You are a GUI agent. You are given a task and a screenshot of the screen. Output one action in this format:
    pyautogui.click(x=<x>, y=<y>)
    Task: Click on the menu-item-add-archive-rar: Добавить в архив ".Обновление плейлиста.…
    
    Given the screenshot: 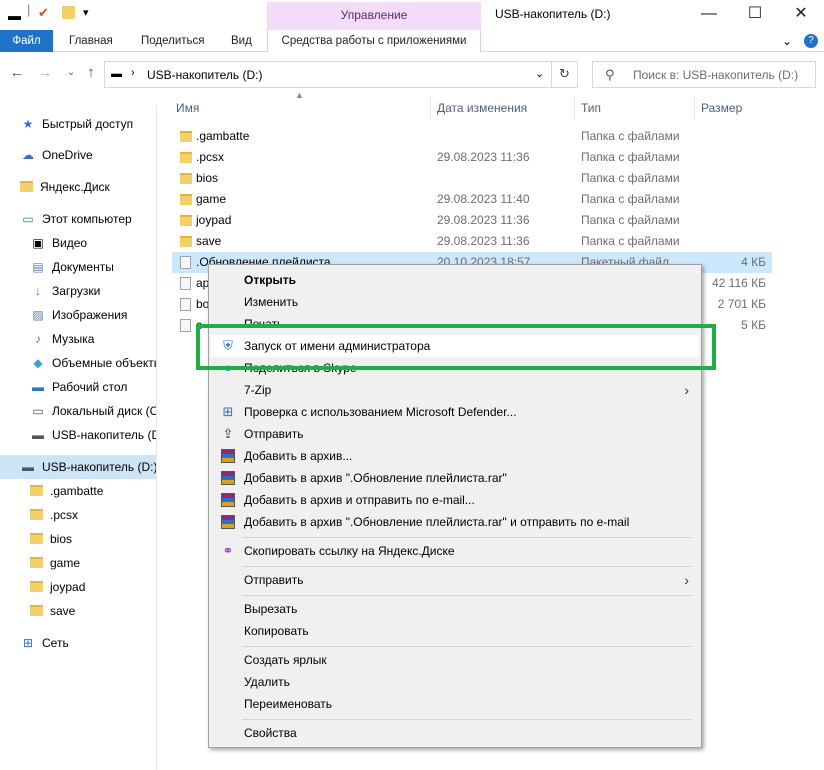 What is the action you would take?
    pyautogui.click(x=455, y=478)
    